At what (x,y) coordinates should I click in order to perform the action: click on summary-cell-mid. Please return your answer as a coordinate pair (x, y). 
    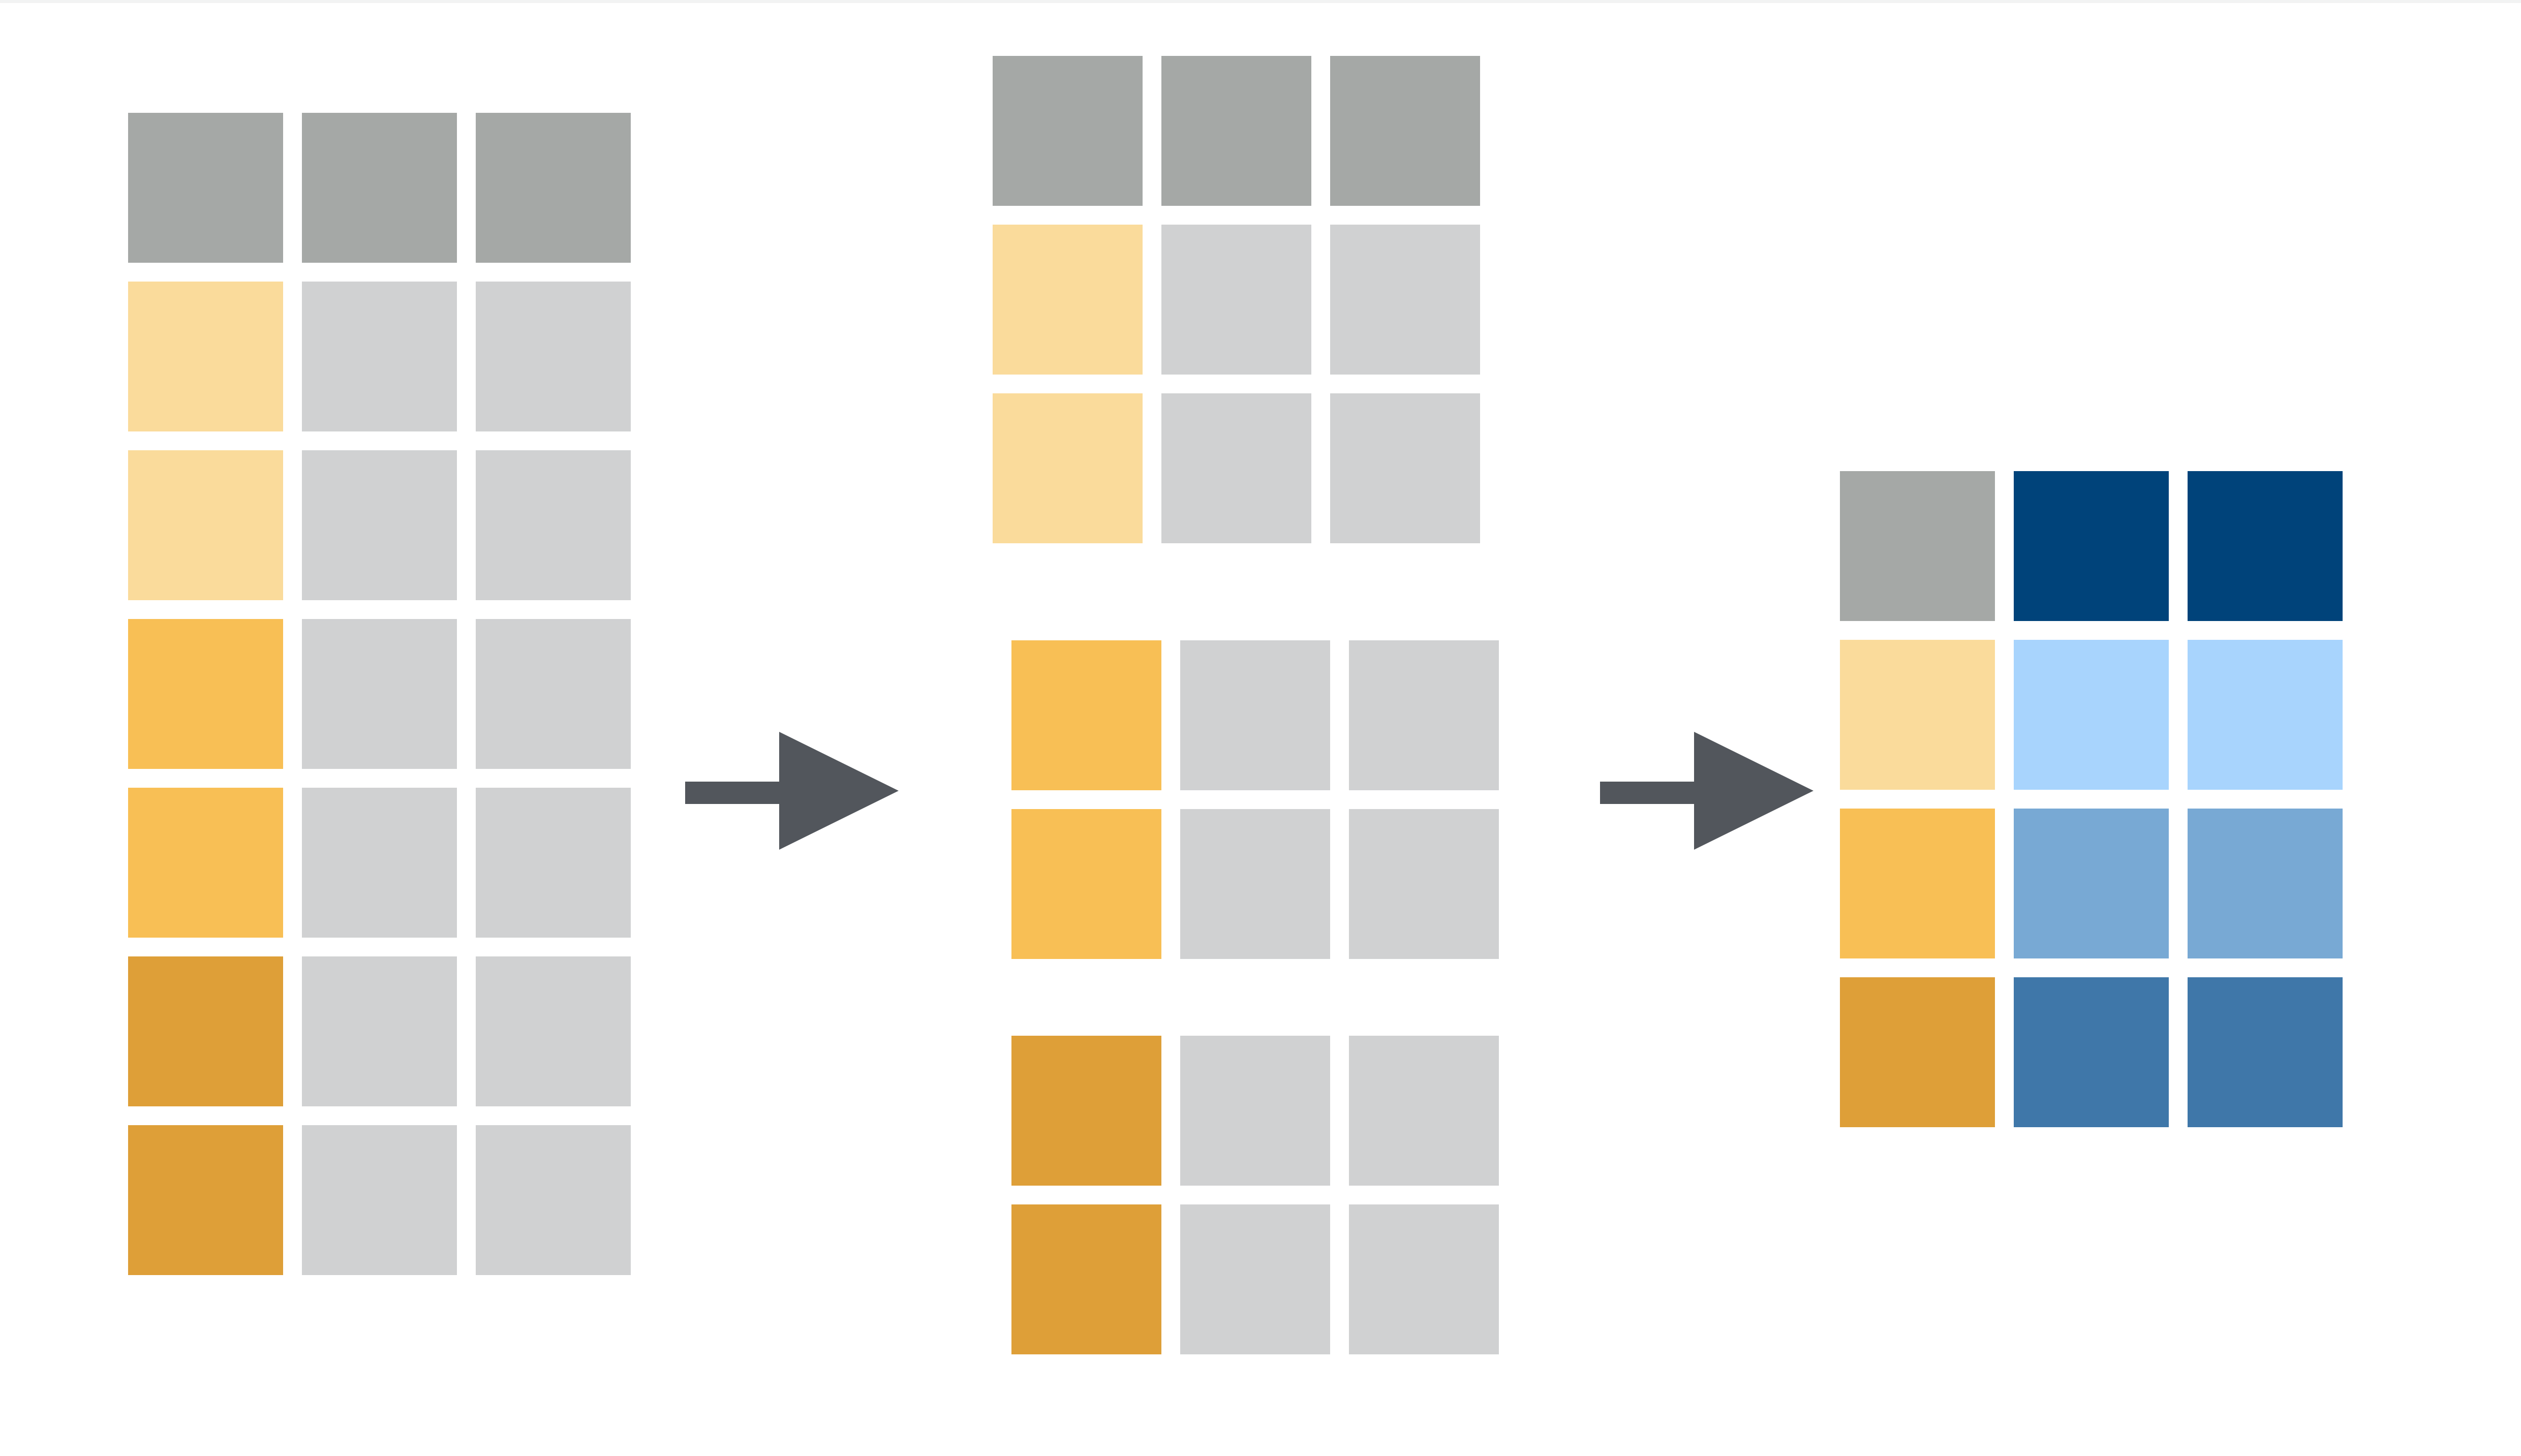
    Looking at the image, I should click on (1917, 883).